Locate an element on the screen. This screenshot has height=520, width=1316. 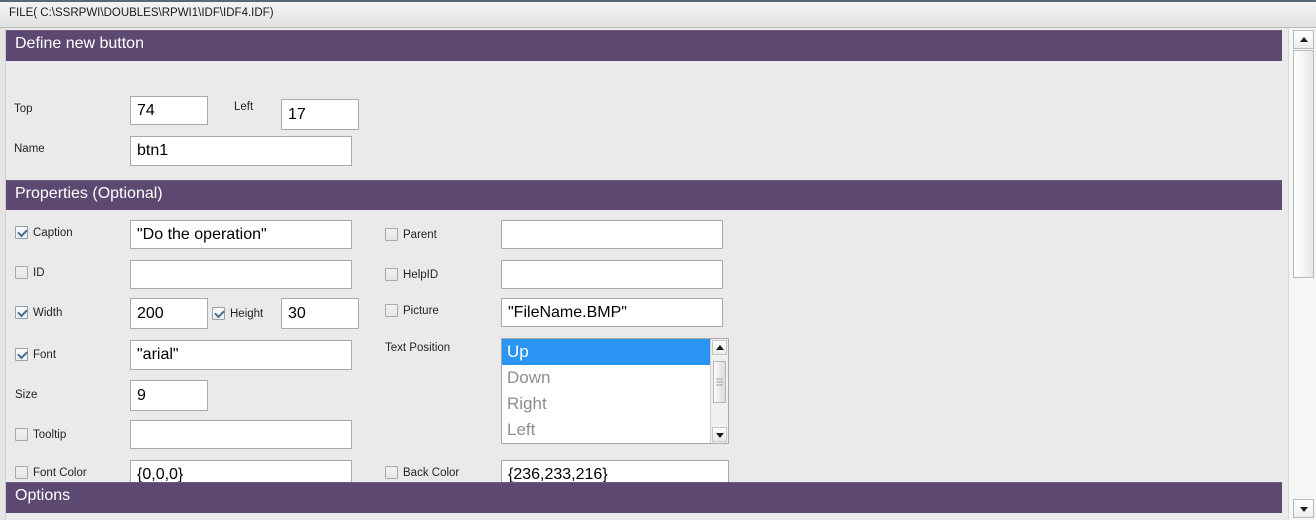
section-title-options: Options is located at coordinates (43, 495).